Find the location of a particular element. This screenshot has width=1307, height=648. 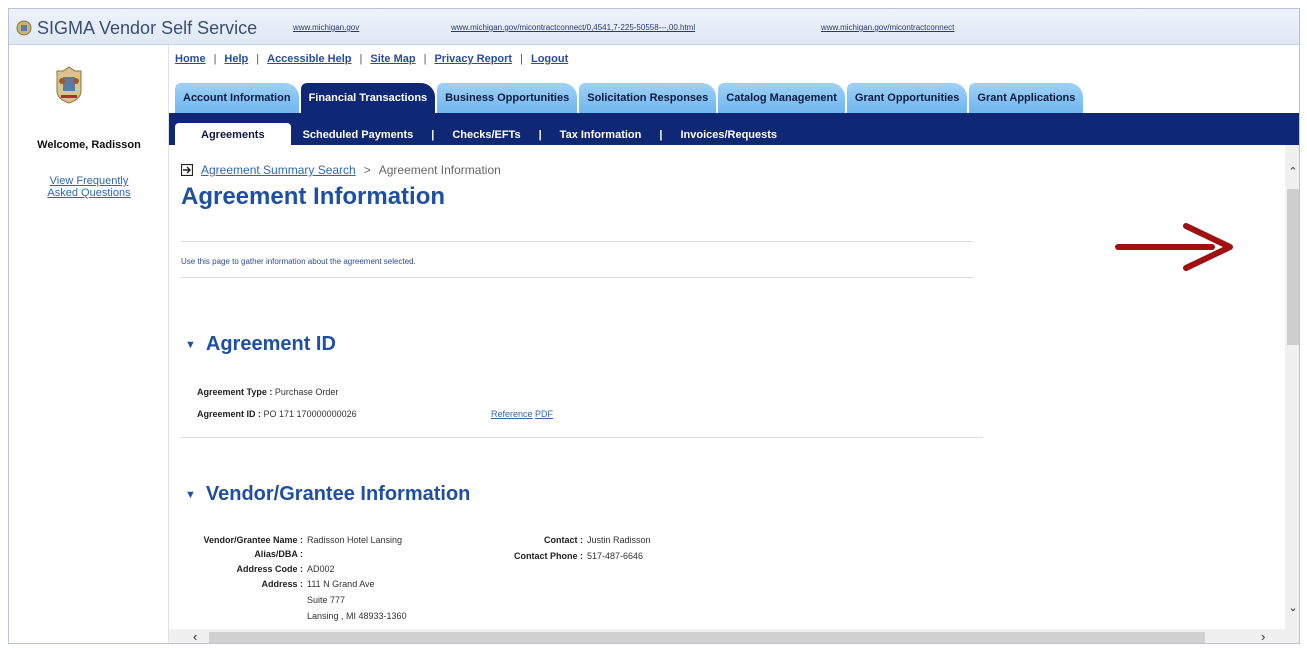

app-title-text: SIGMA Vendor Self Service is located at coordinates (147, 27).